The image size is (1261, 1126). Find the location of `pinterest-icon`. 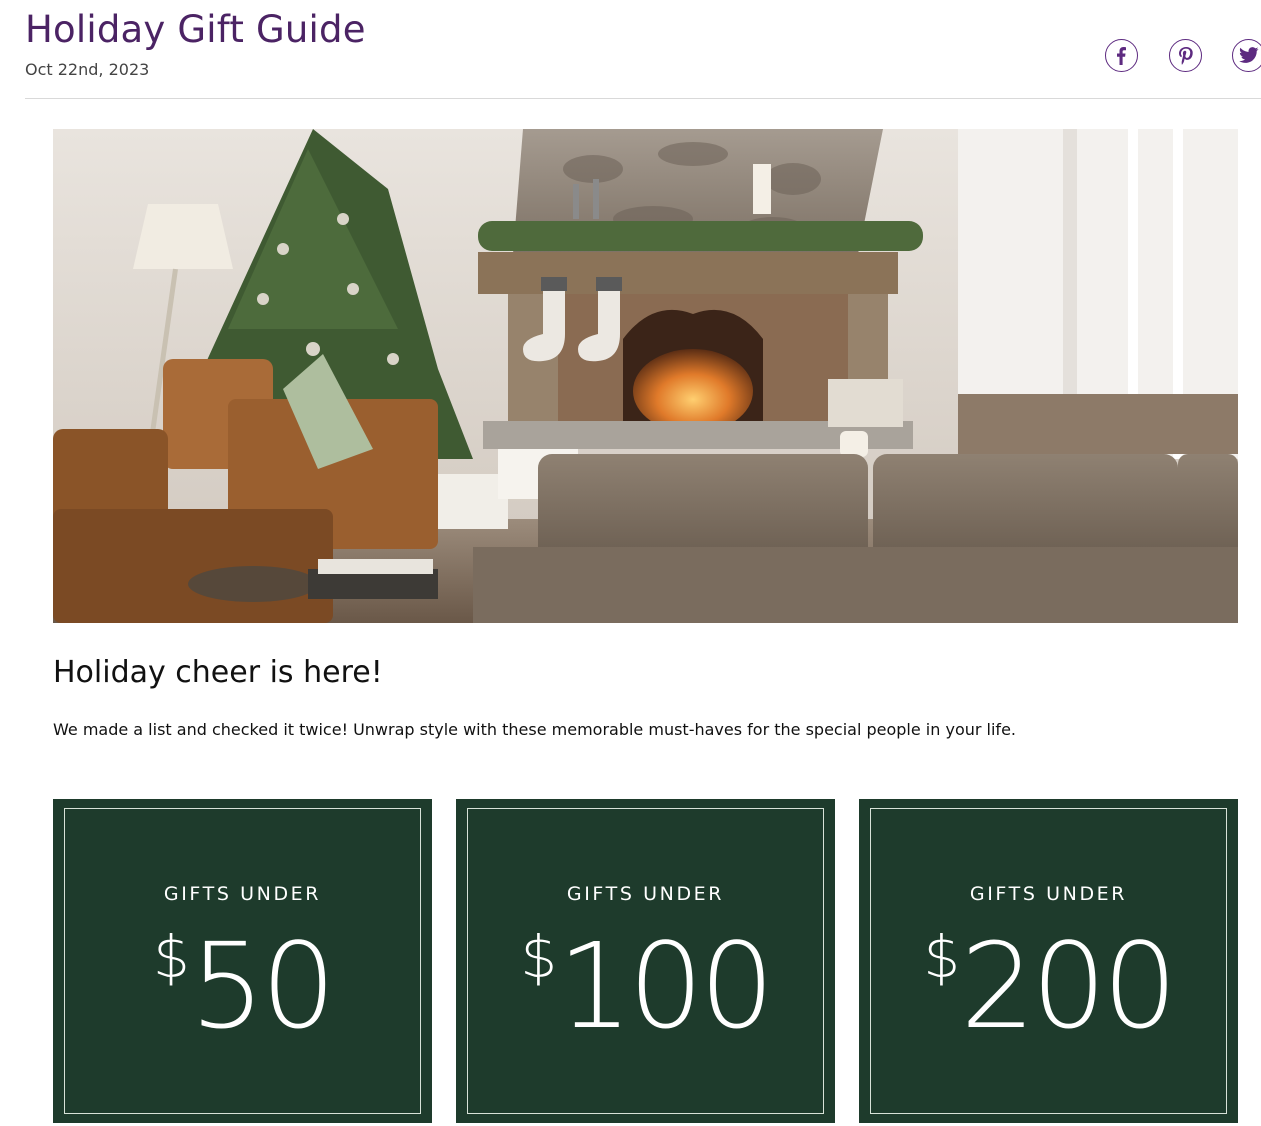

pinterest-icon is located at coordinates (1185, 55).